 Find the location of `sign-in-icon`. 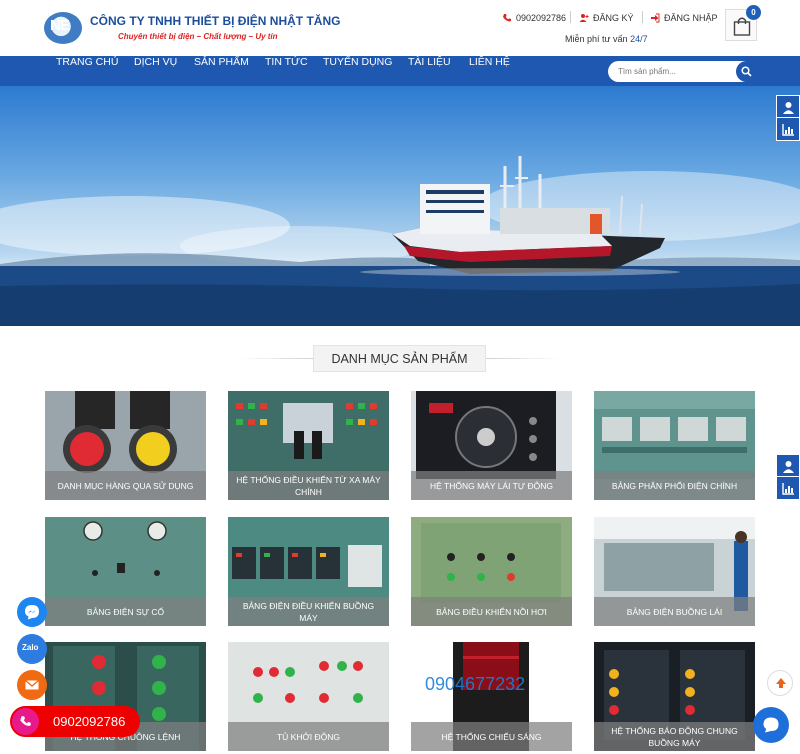

sign-in-icon is located at coordinates (655, 18).